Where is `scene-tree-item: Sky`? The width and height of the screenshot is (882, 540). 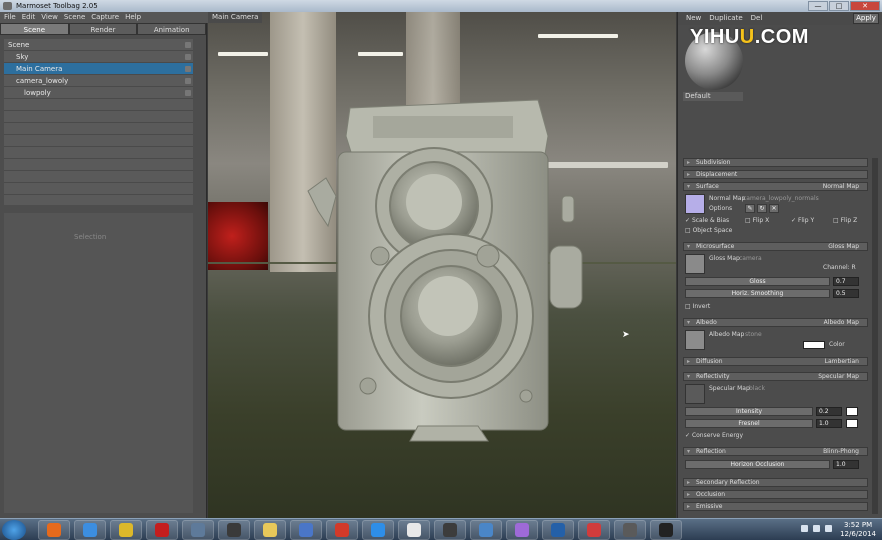
scene-tree-item: Sky is located at coordinates (98, 57).